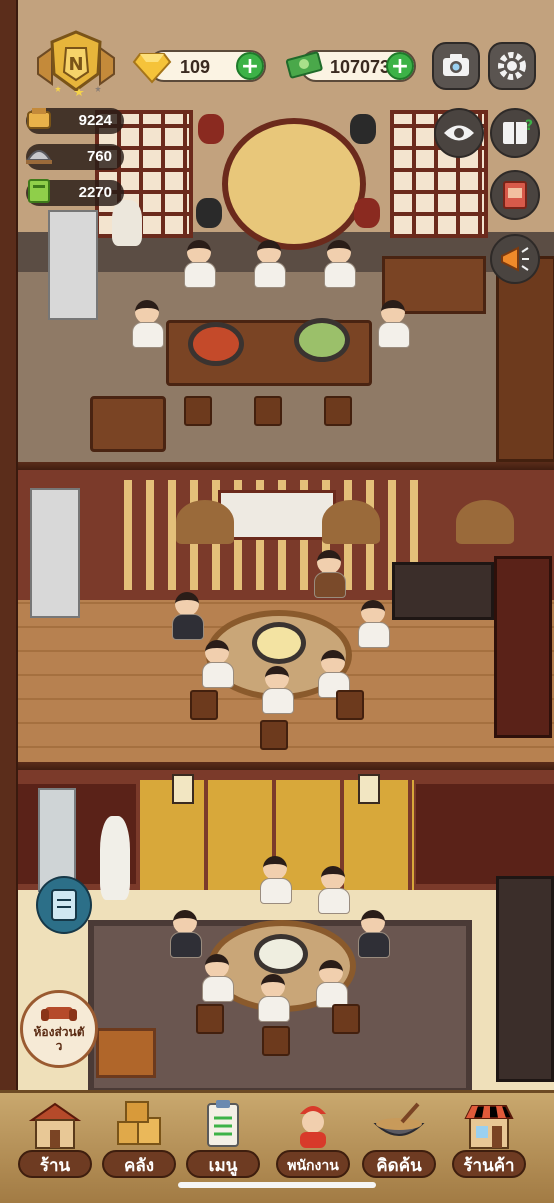 The height and width of the screenshot is (1203, 554). I want to click on vase, so click(127, 223).